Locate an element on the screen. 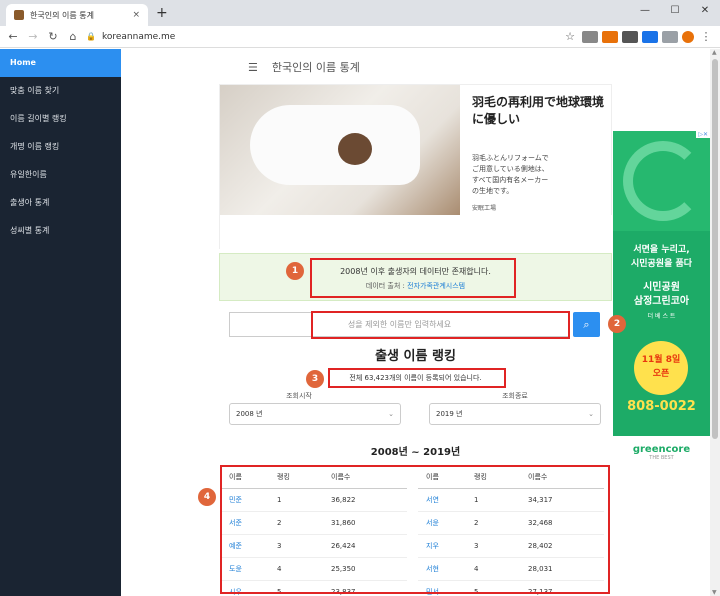  sidebar-item-unique-name: 유일한이름 is located at coordinates (60, 175).